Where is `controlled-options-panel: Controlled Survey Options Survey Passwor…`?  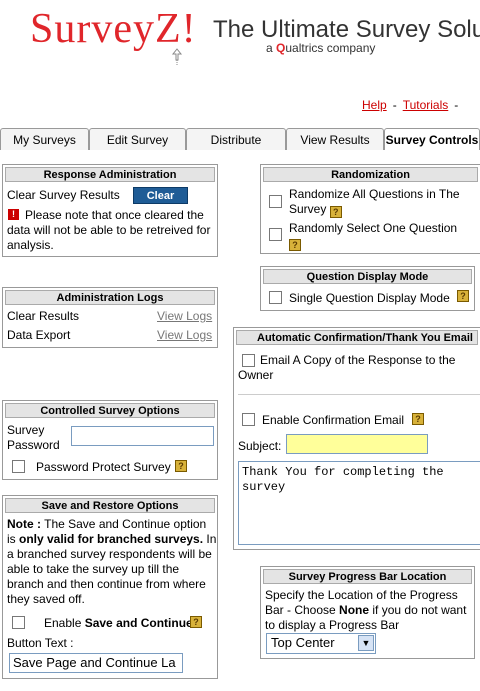 controlled-options-panel: Controlled Survey Options Survey Passwor… is located at coordinates (110, 440).